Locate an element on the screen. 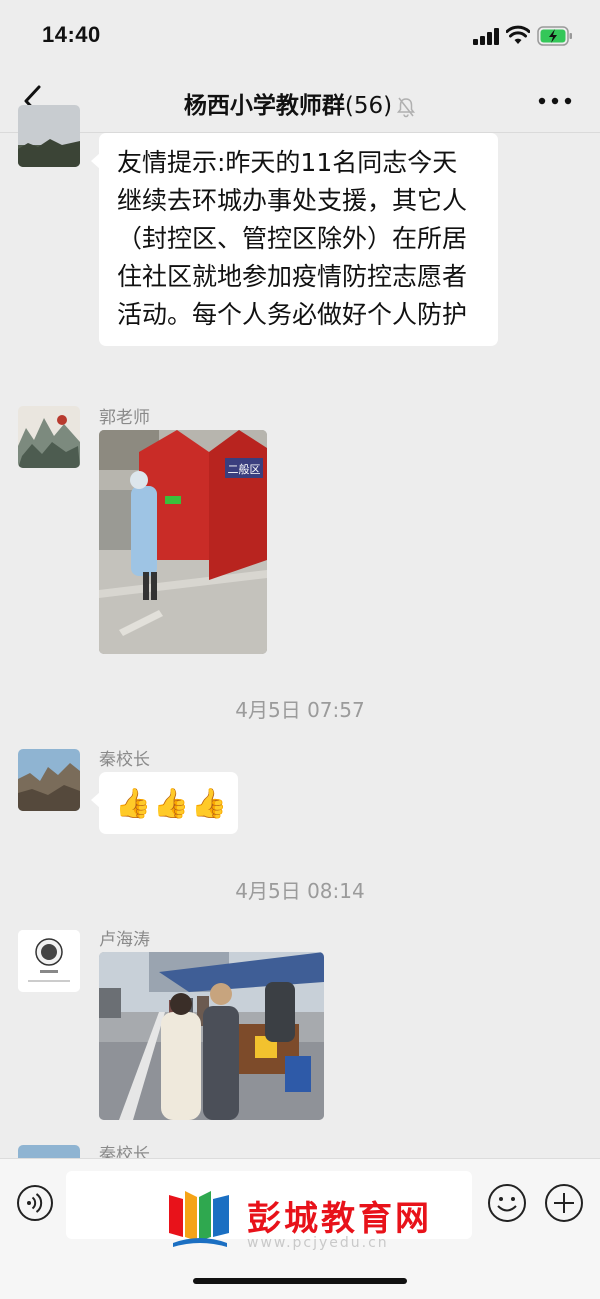 The image size is (600, 1299). sender-name: 郭老师 is located at coordinates (124, 418).